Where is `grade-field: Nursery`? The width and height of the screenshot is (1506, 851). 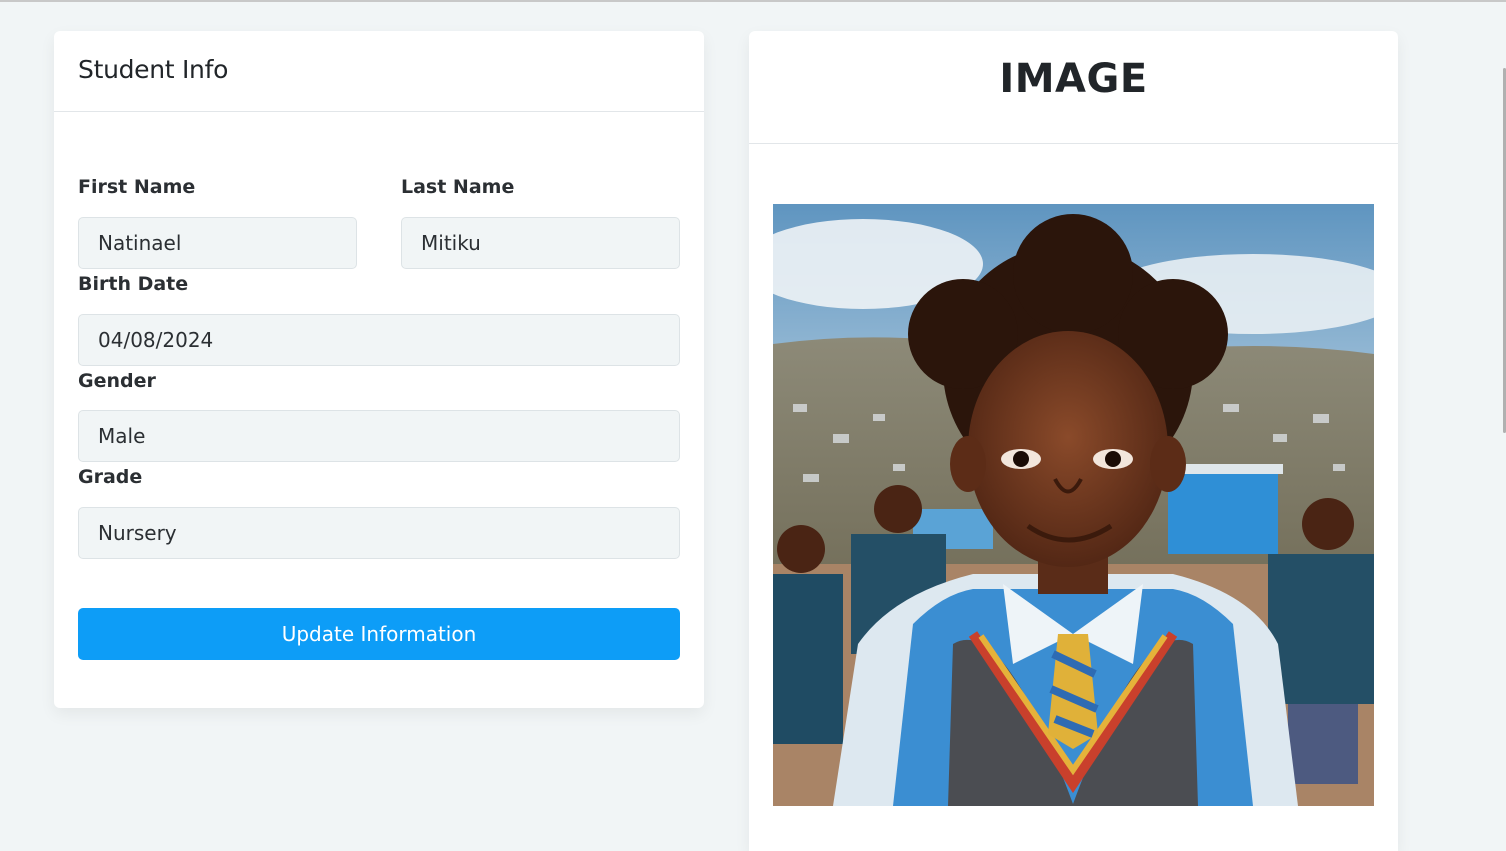 grade-field: Nursery is located at coordinates (379, 533).